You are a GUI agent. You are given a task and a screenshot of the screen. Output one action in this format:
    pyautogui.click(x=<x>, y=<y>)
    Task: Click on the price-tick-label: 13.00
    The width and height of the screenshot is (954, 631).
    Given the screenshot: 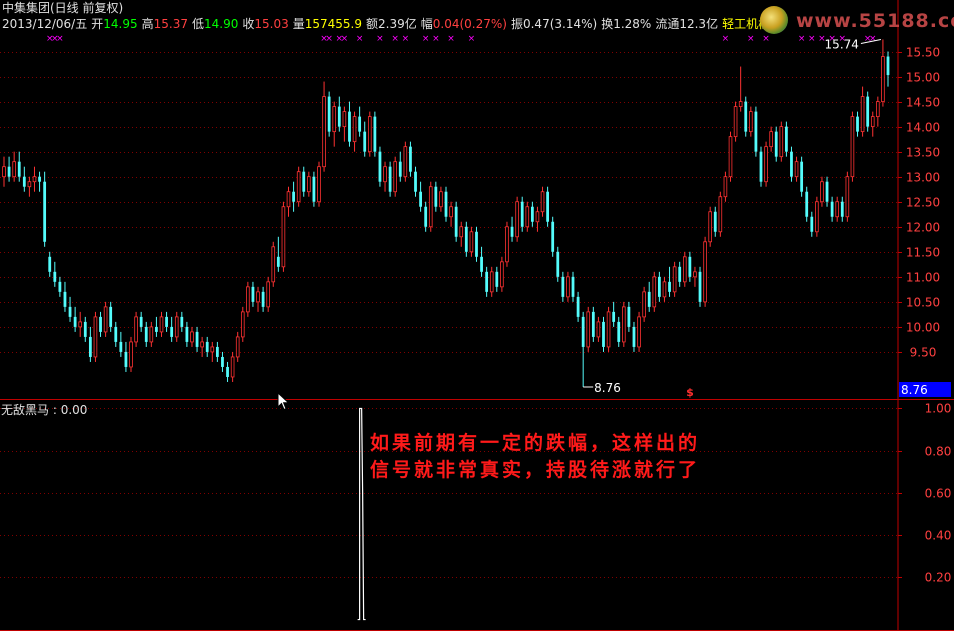 What is the action you would take?
    pyautogui.click(x=923, y=178)
    